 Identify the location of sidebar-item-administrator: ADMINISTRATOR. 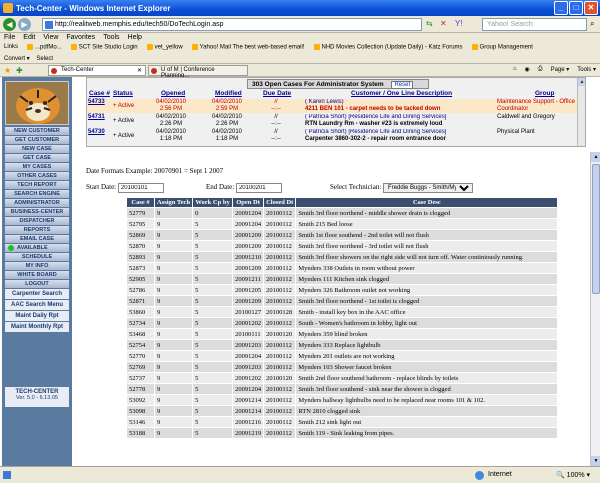
(37, 203).